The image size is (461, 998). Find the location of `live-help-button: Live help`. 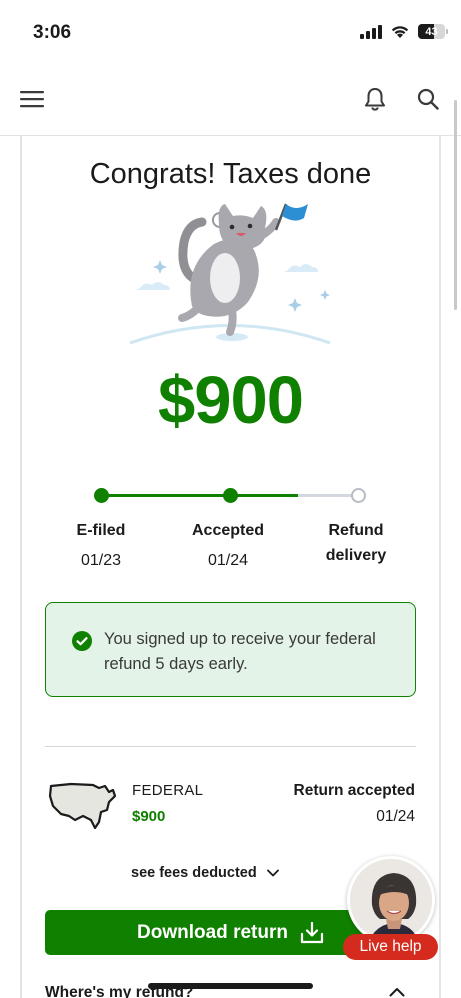

live-help-button: Live help is located at coordinates (391, 908).